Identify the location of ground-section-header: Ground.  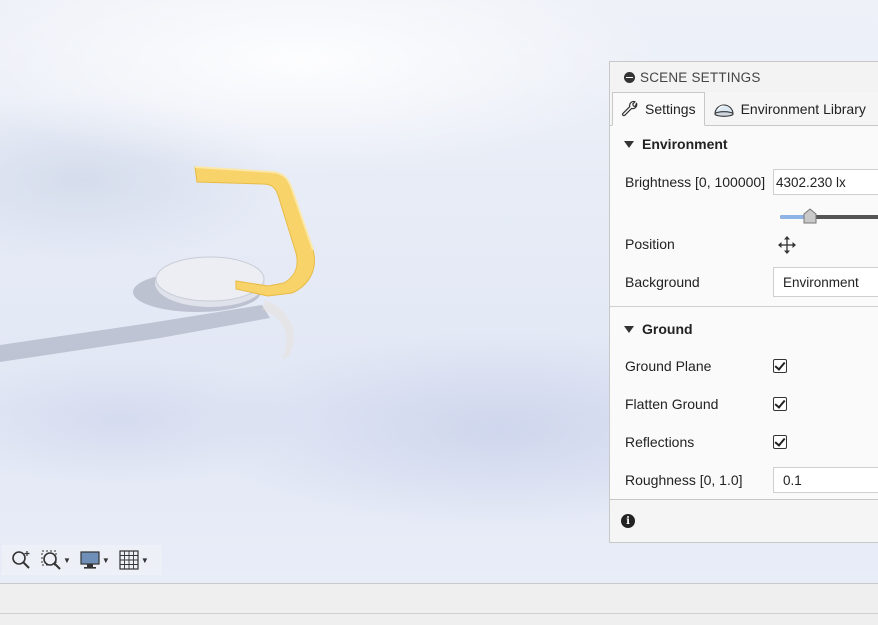
(744, 329).